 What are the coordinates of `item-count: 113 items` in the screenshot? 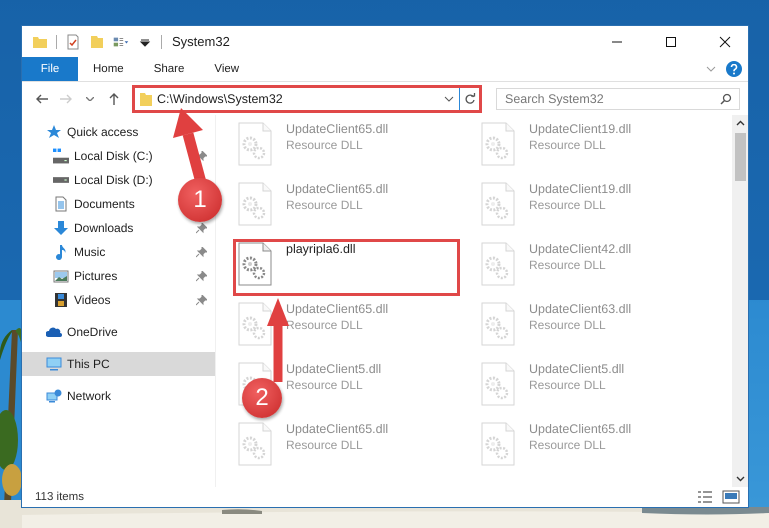 It's located at (59, 497).